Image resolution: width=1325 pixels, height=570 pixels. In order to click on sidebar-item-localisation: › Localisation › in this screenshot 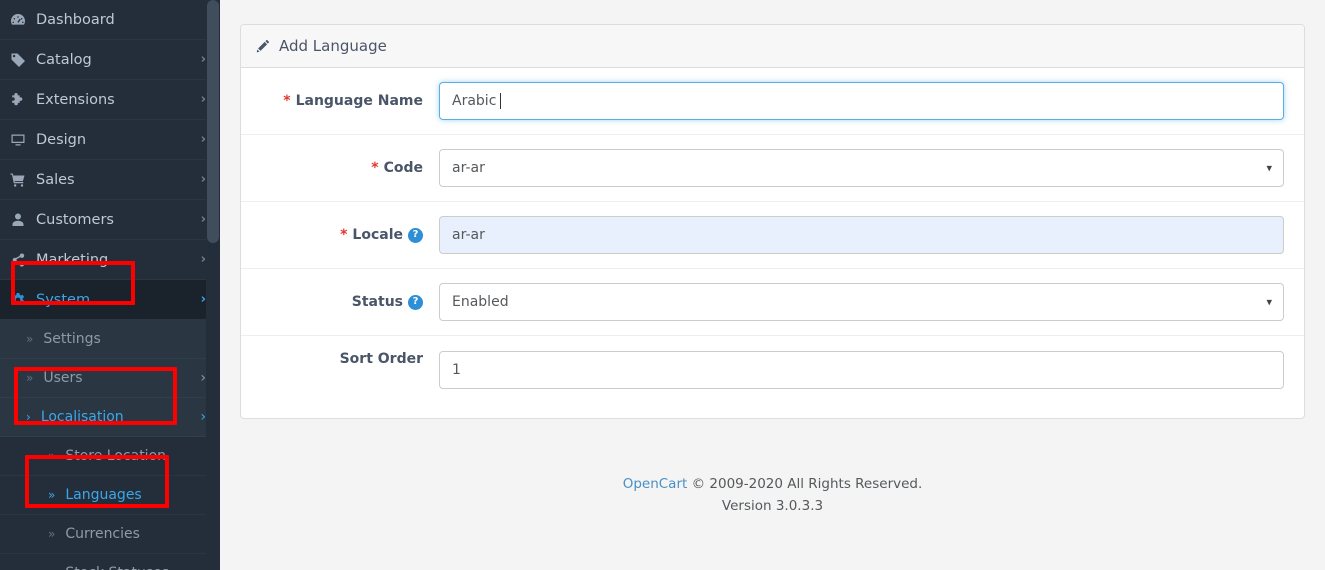, I will do `click(110, 417)`.